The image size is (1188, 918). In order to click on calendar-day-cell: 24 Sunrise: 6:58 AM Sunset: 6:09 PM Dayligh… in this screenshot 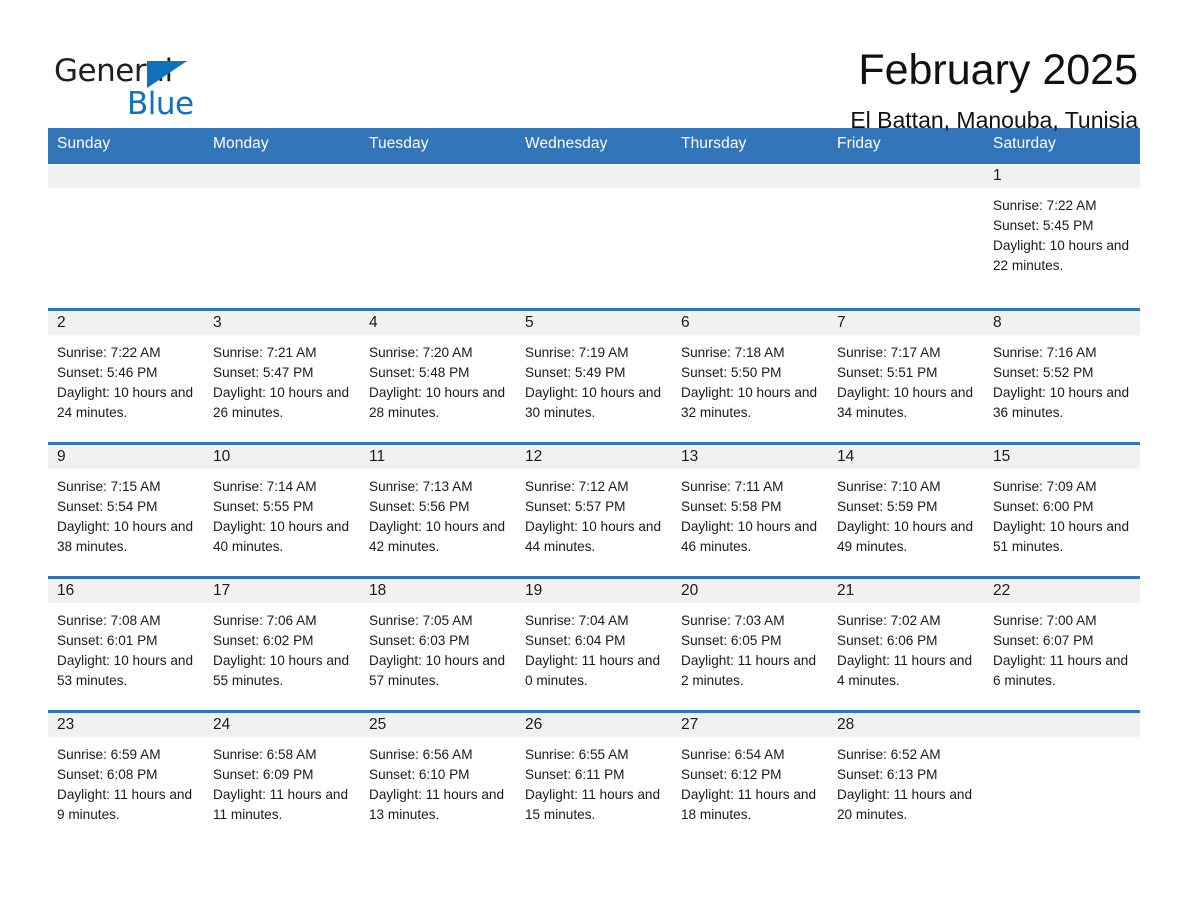, I will do `click(282, 777)`.